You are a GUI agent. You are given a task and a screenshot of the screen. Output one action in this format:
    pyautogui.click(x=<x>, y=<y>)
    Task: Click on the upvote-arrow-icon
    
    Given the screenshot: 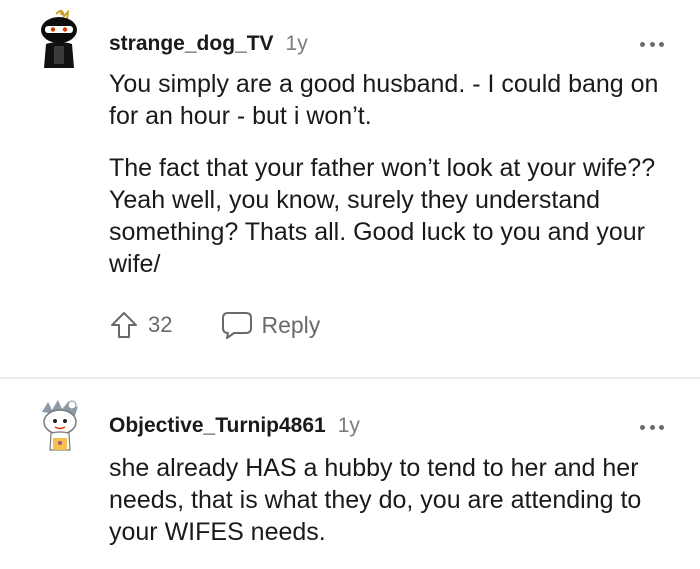 What is the action you would take?
    pyautogui.click(x=124, y=325)
    